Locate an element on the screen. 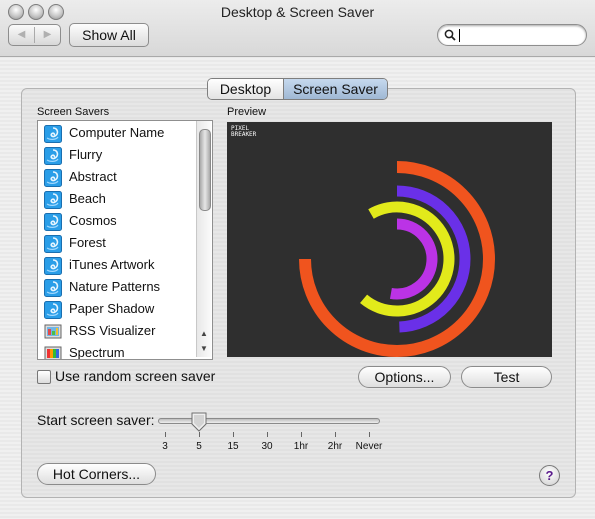 The width and height of the screenshot is (595, 519). help-icon: ? is located at coordinates (549, 475).